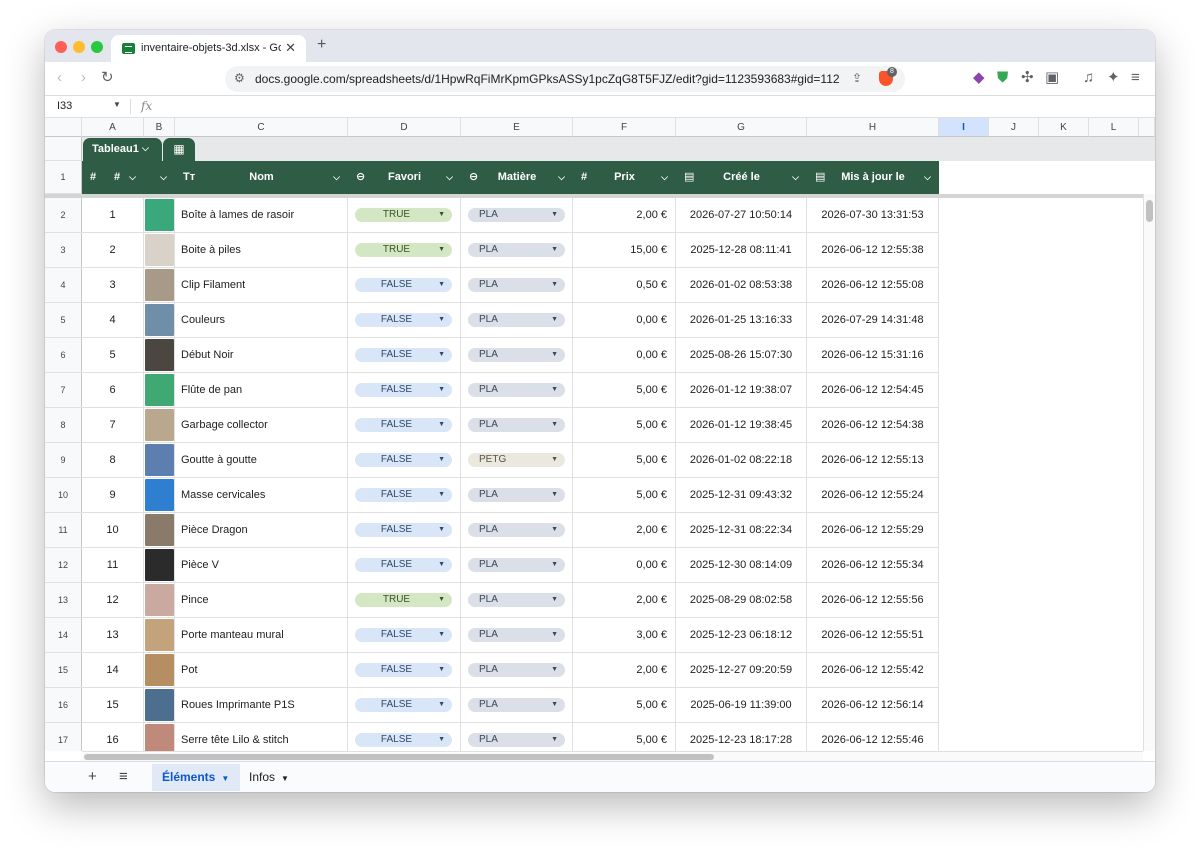 Image resolution: width=1200 pixels, height=851 pixels. Describe the element at coordinates (261, 127) in the screenshot. I see `column-header-c: C` at that location.